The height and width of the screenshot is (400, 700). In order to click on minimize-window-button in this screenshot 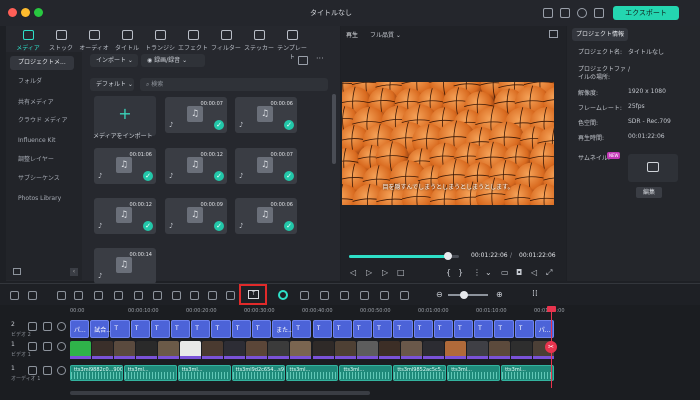, I will do `click(25, 12)`.